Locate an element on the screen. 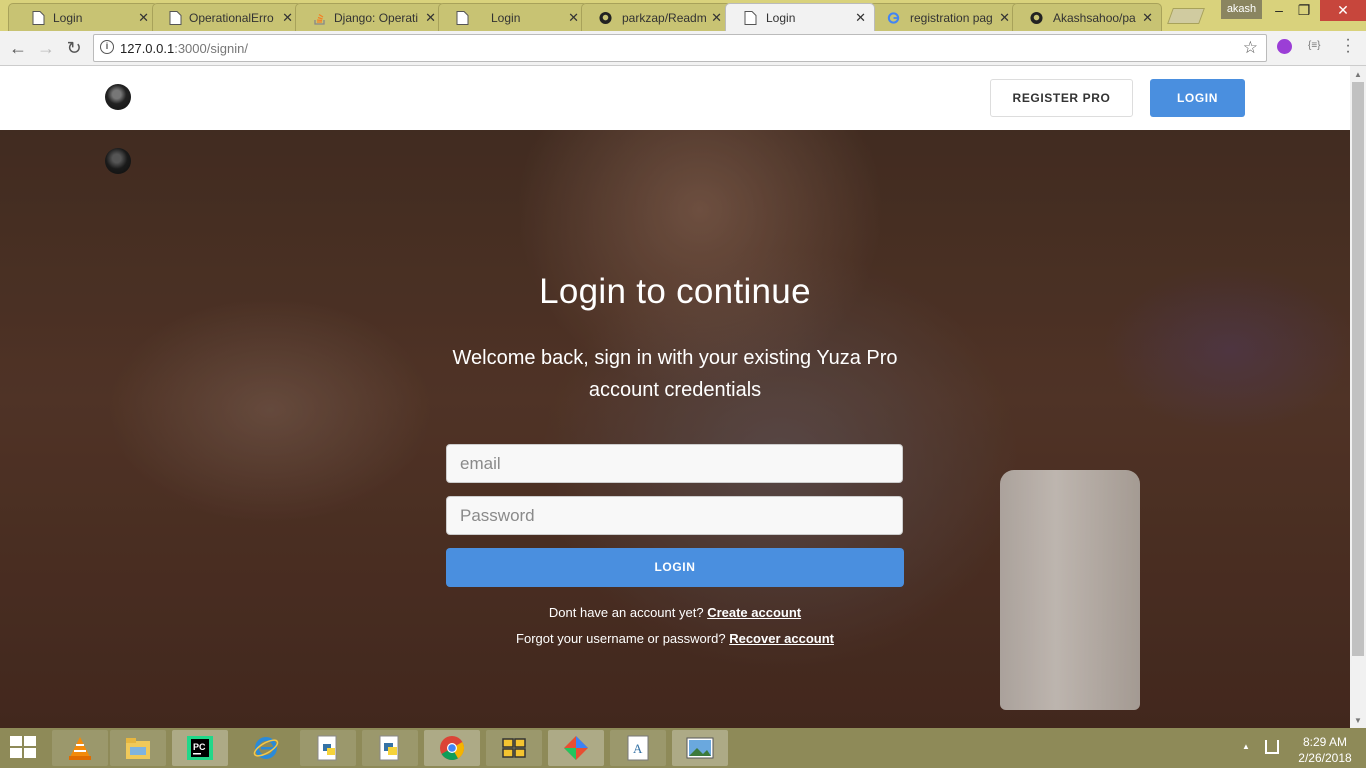 This screenshot has width=1366, height=768. bookmark-star-icon: ☆ is located at coordinates (1250, 48).